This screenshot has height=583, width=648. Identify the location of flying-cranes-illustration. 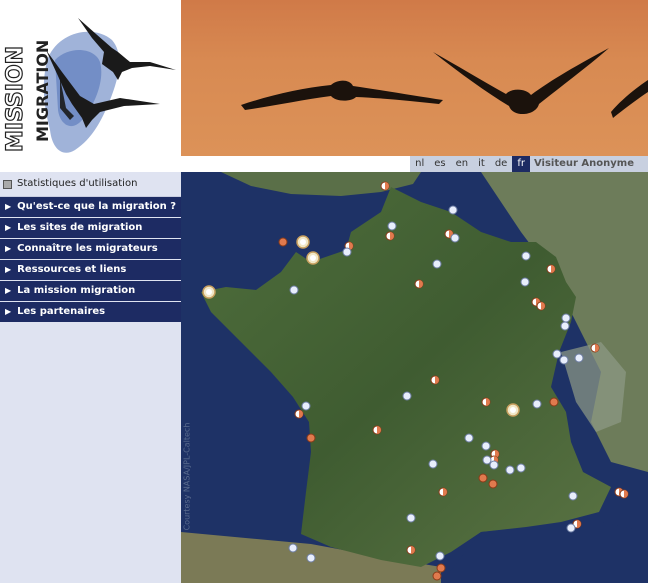
(444, 83).